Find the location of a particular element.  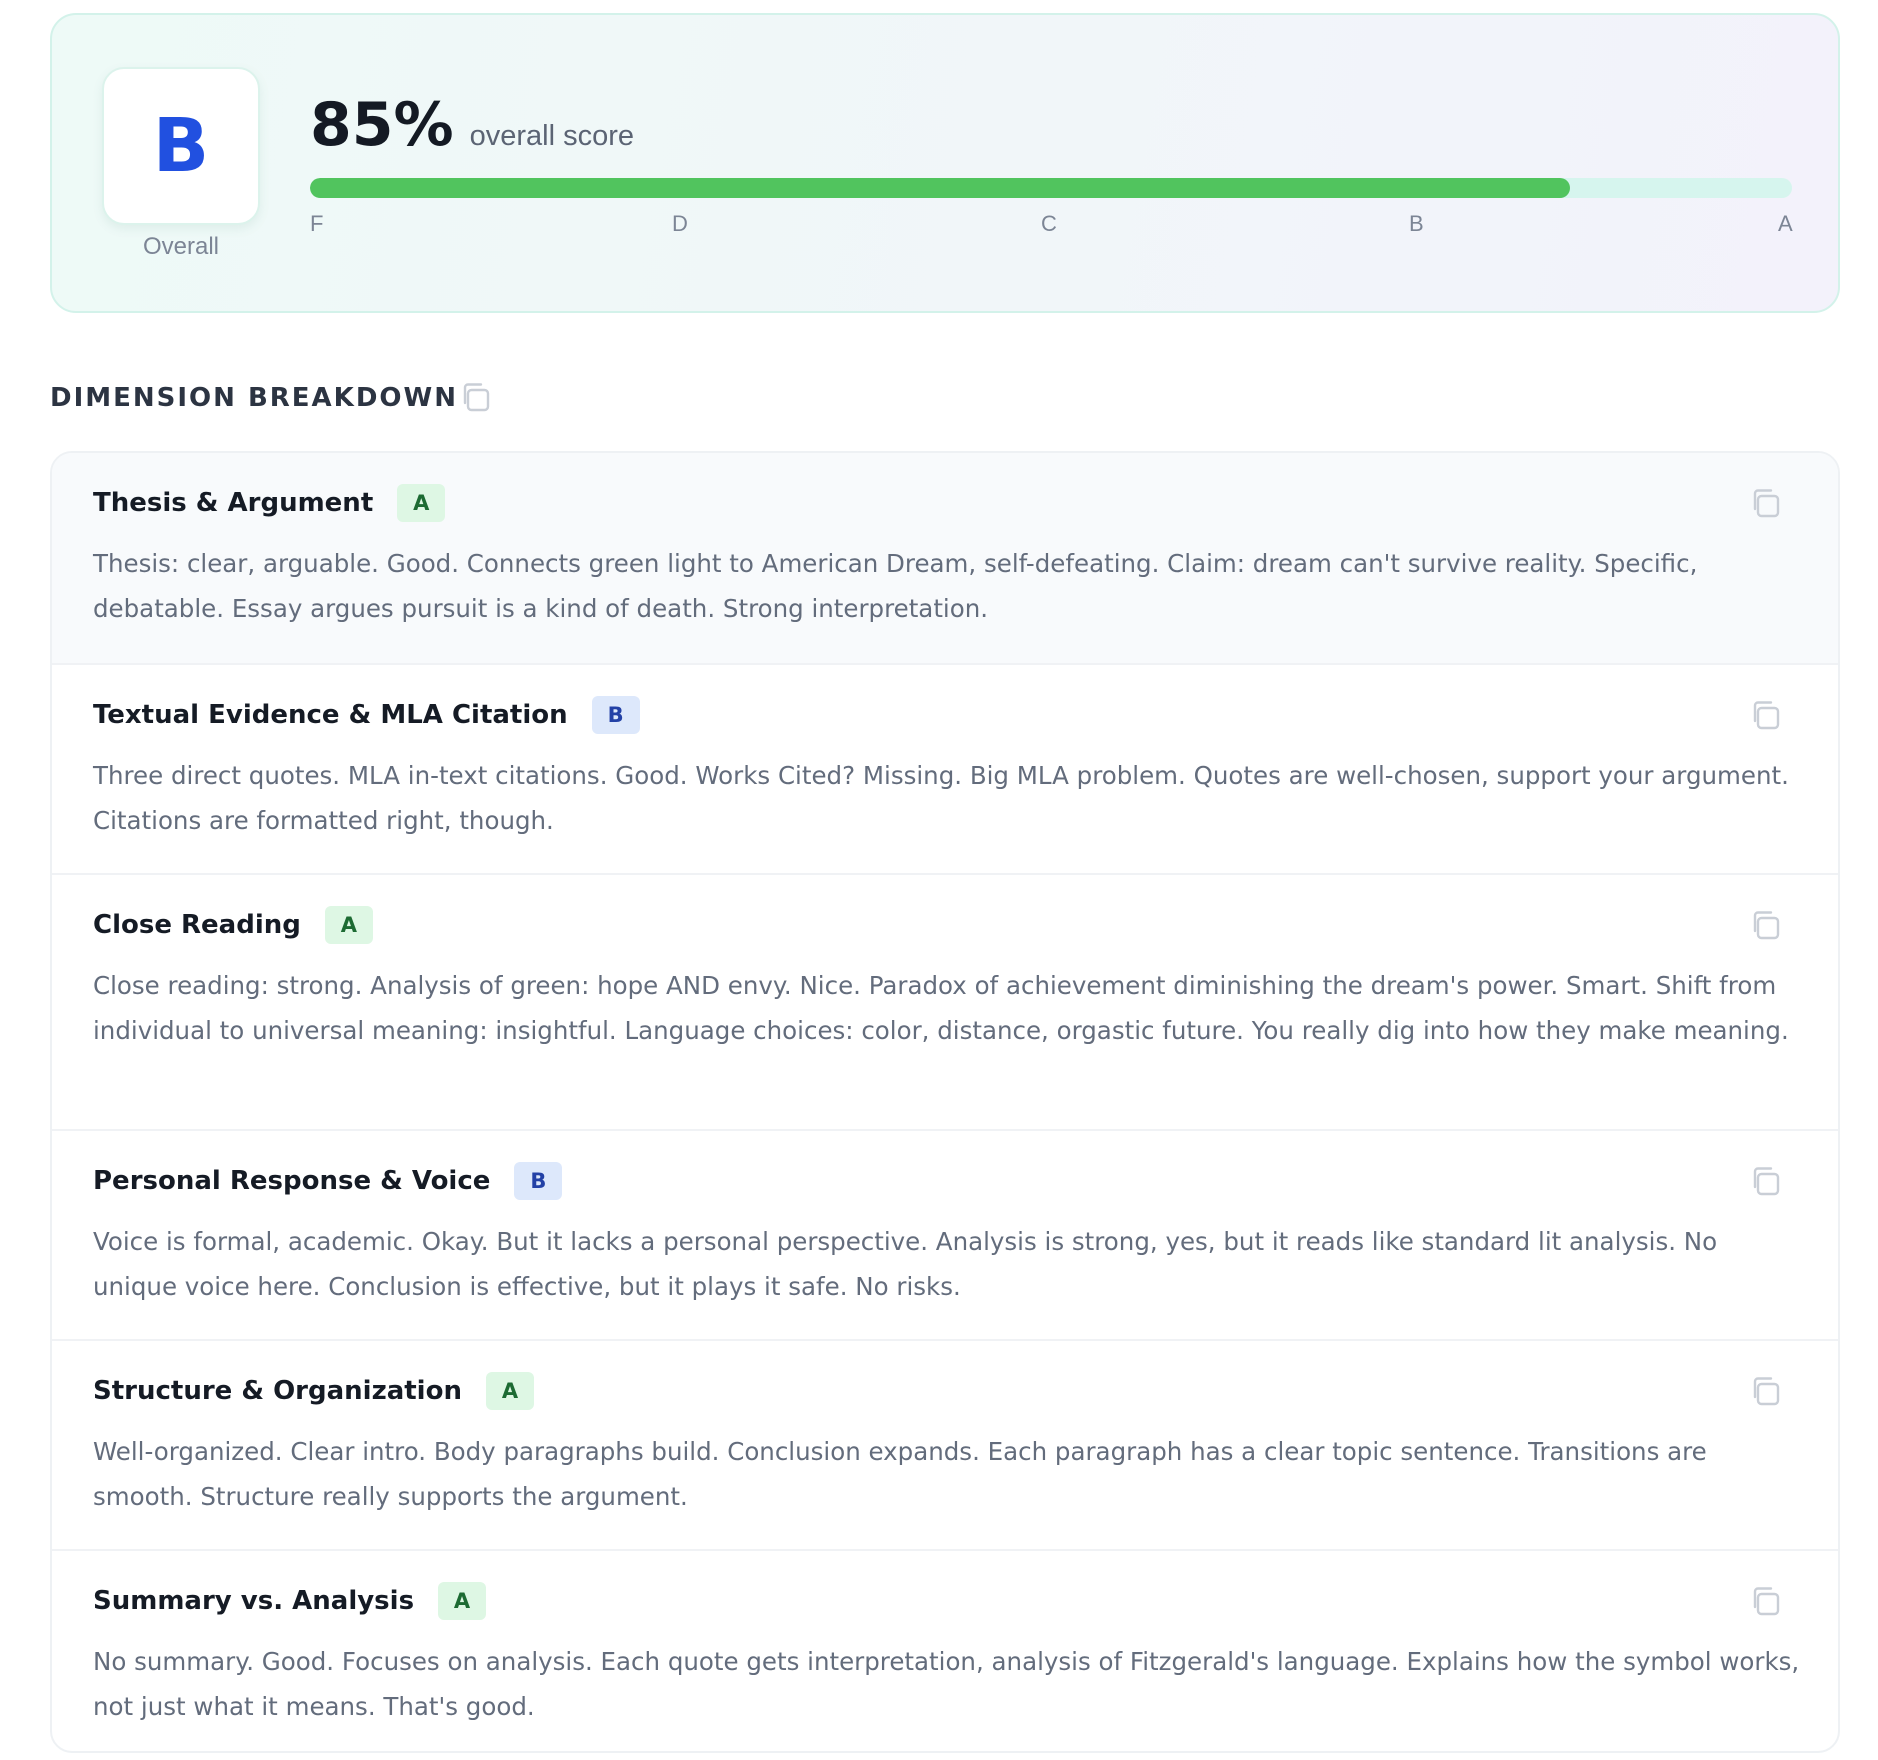

dimension-header: Textual Evidence & MLA Citation B is located at coordinates (366, 715).